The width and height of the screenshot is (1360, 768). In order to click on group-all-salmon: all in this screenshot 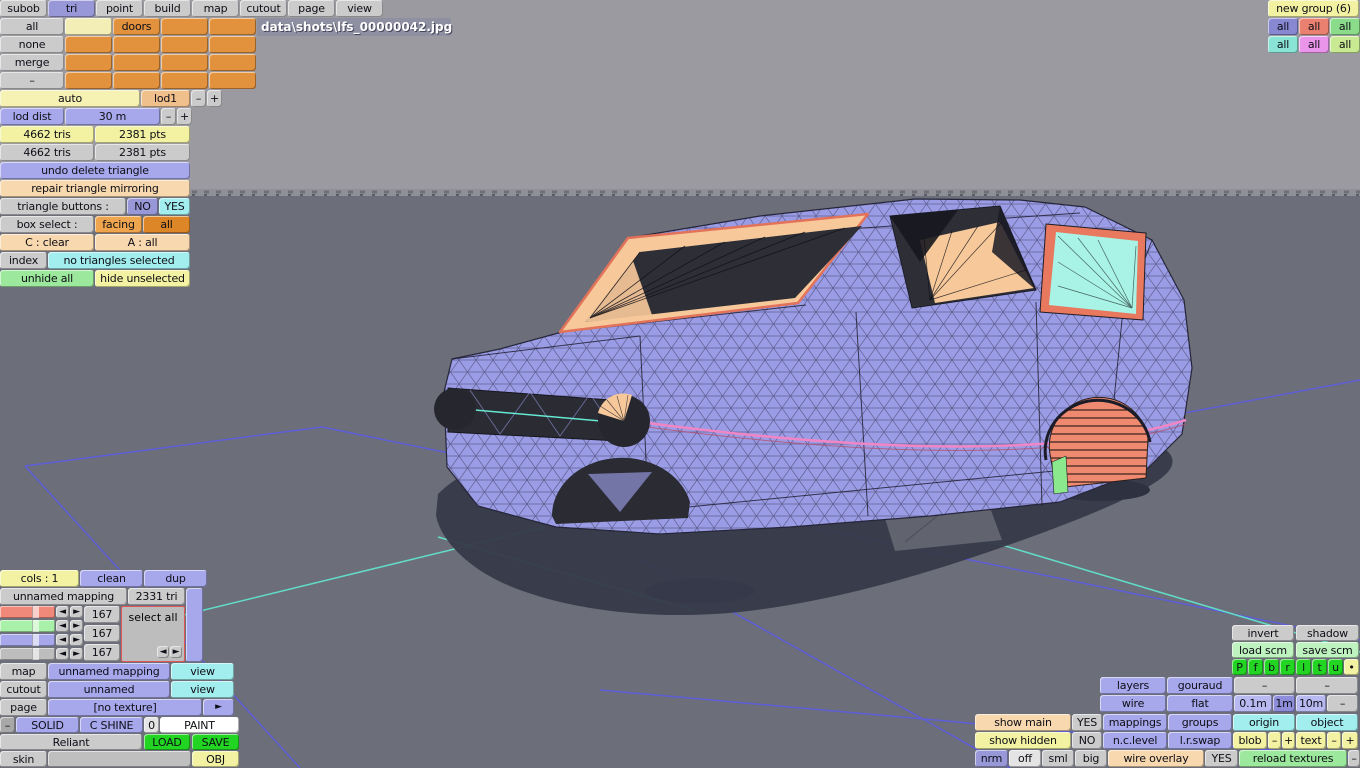, I will do `click(1314, 26)`.